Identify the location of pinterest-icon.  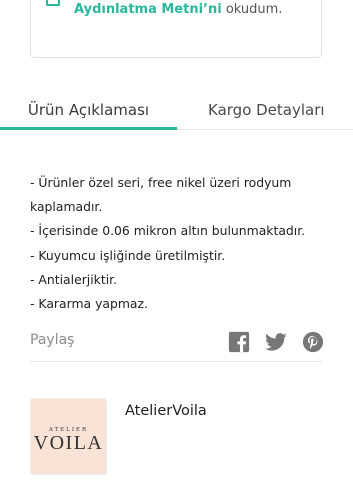
(313, 342).